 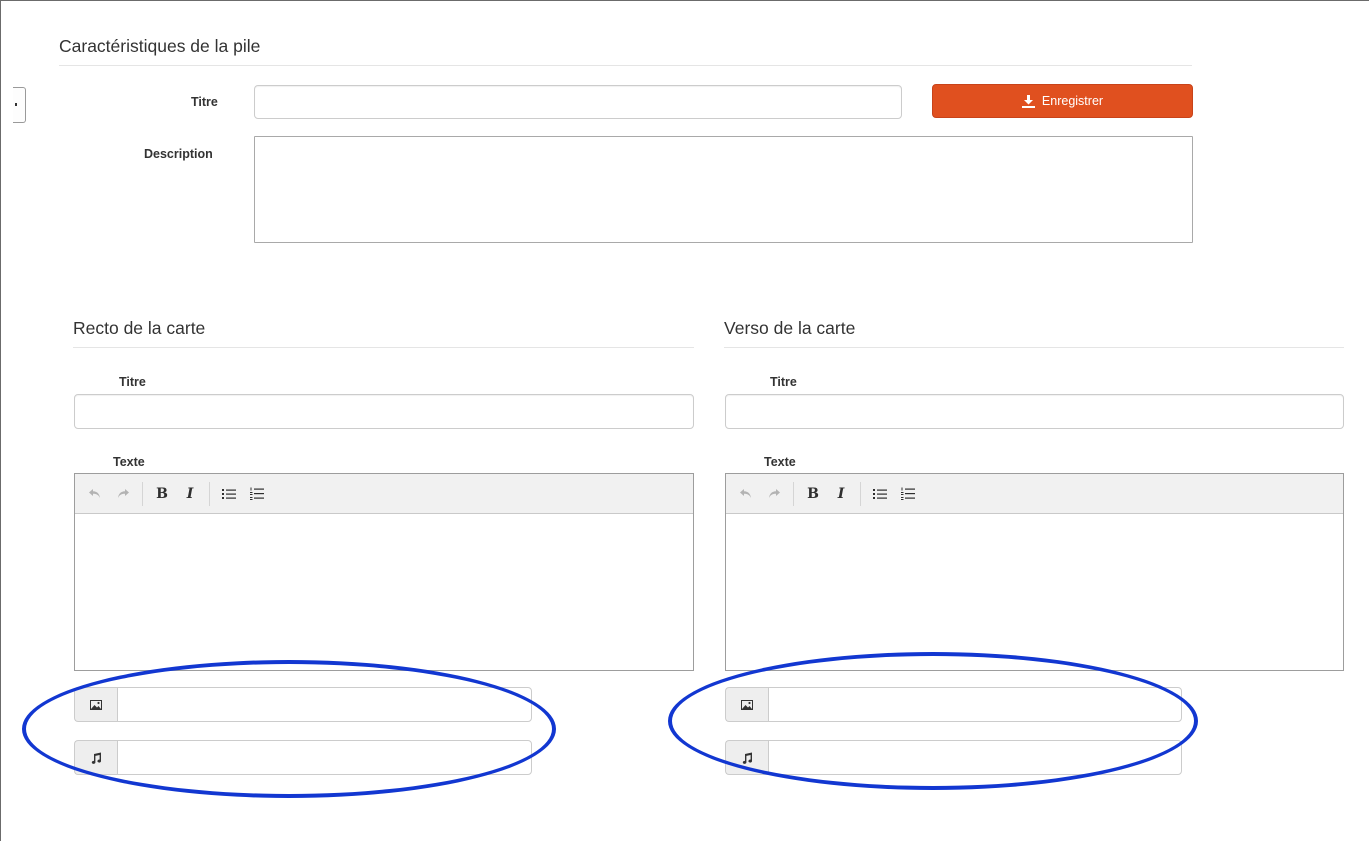 What do you see at coordinates (132, 382) in the screenshot?
I see `recto-title-label: Titre` at bounding box center [132, 382].